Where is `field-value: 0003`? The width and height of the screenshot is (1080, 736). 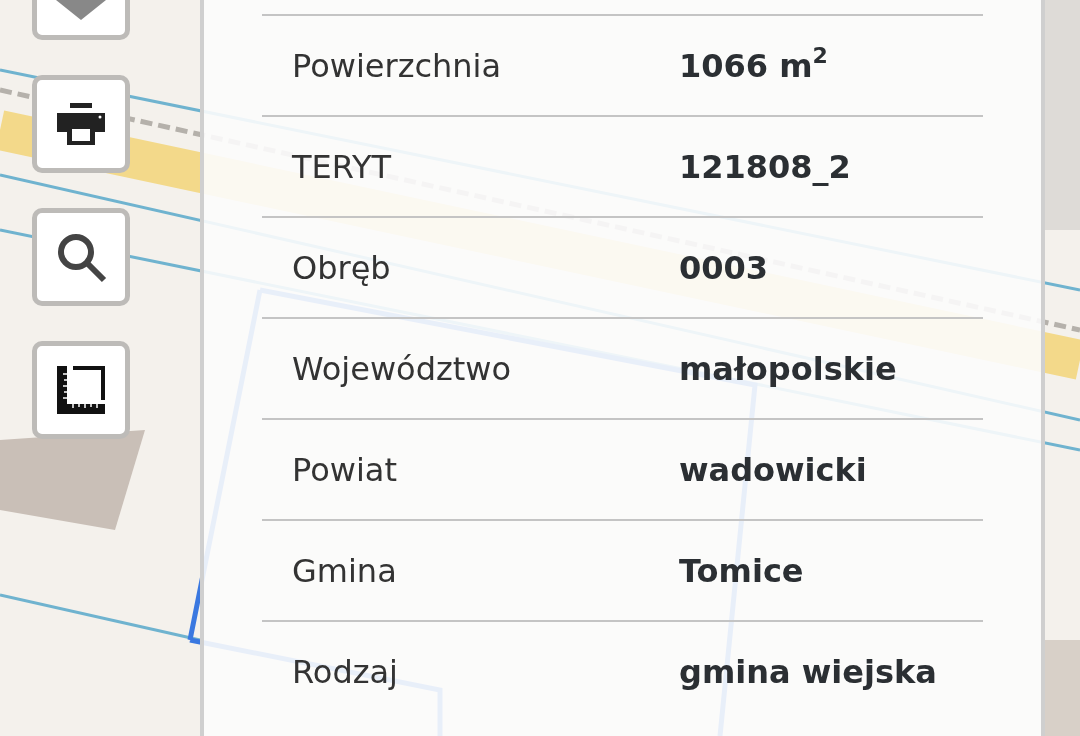 field-value: 0003 is located at coordinates (724, 267).